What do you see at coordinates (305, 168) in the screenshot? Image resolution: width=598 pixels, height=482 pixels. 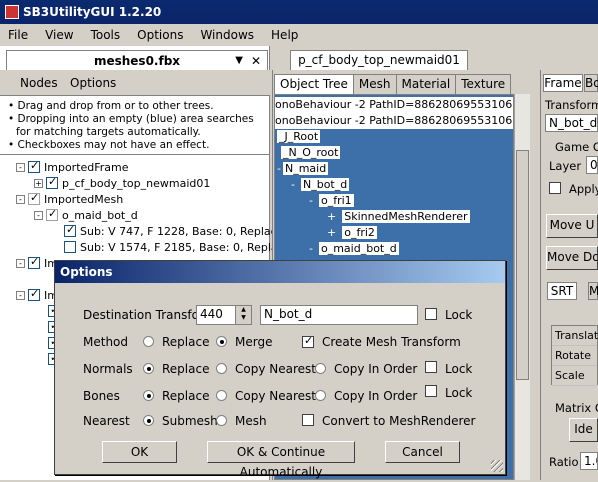 I see `tree-node: N_maid` at bounding box center [305, 168].